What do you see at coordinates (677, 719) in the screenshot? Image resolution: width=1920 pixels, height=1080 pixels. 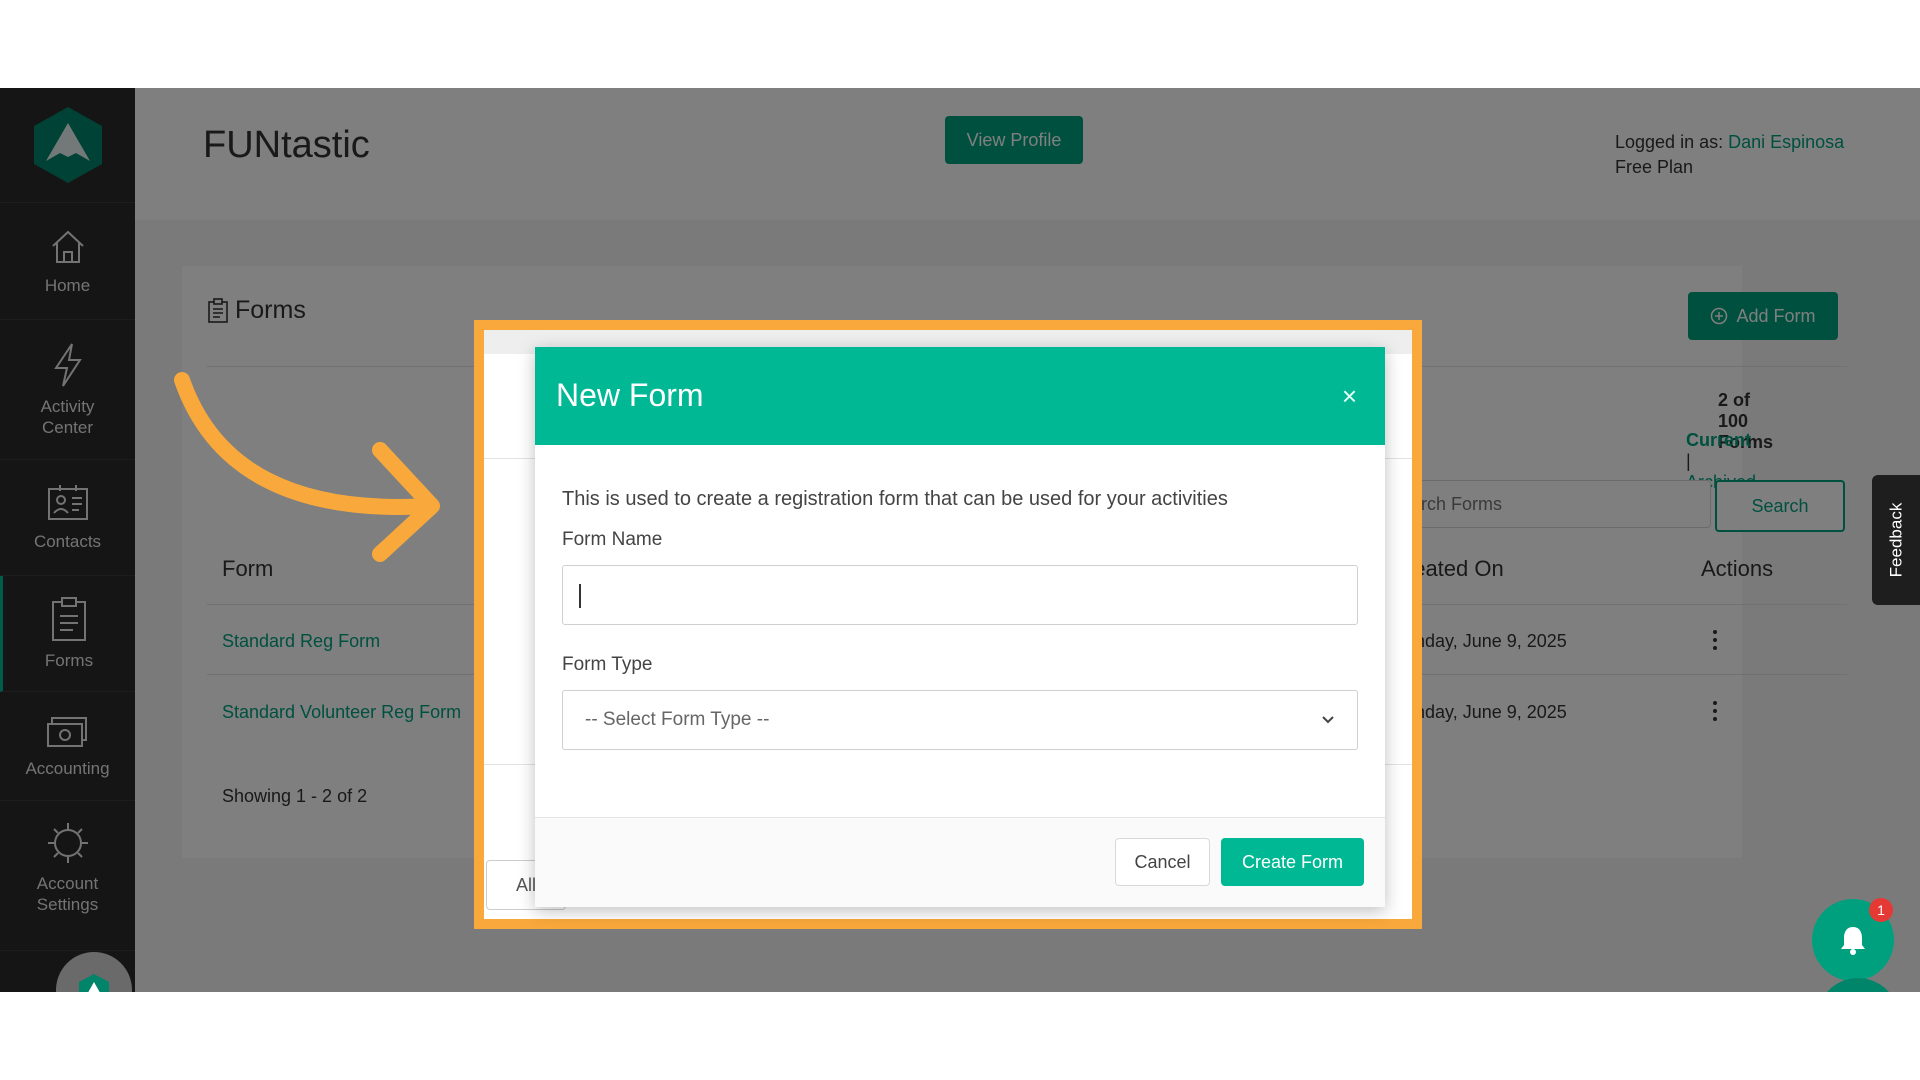 I see `form-type-selected: -- Select Form Type --` at bounding box center [677, 719].